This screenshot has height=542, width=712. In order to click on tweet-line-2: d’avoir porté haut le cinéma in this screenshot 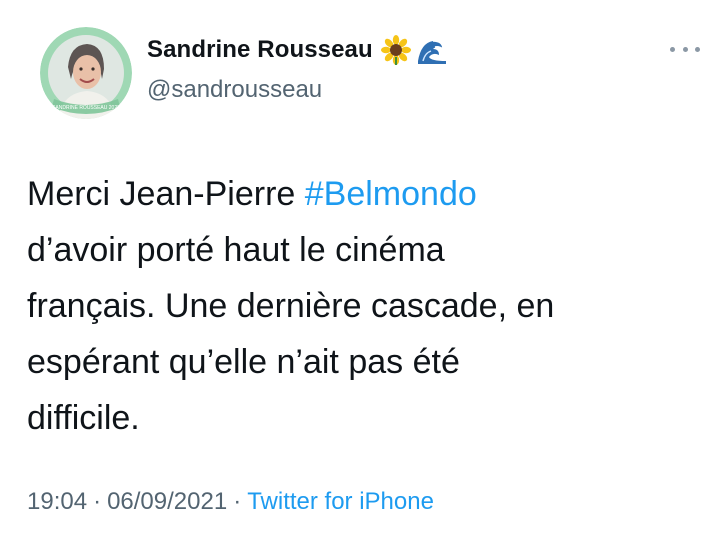, I will do `click(236, 250)`.